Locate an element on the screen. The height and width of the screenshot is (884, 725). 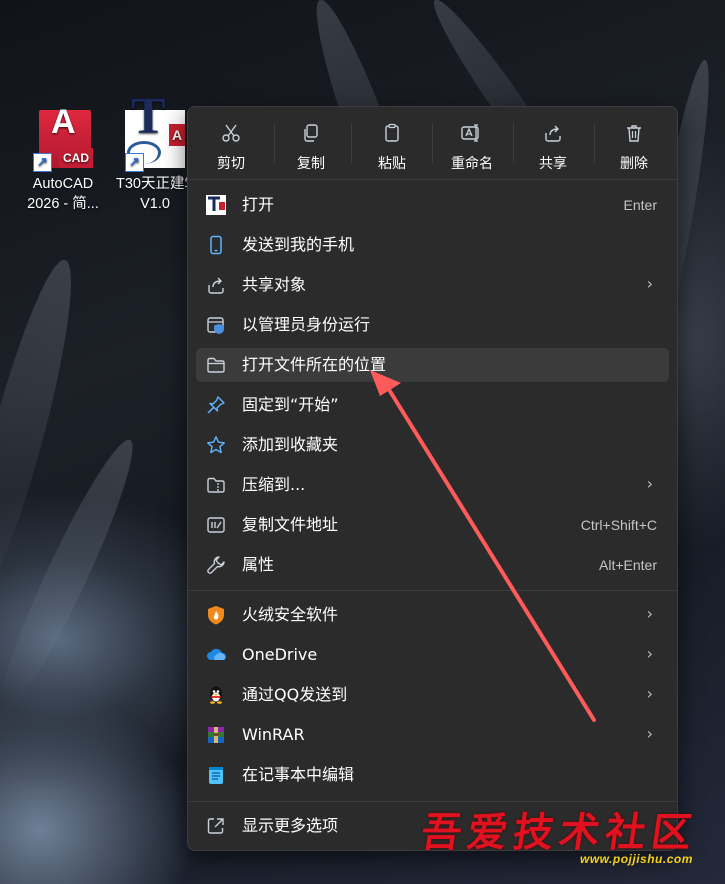
delete-button: 删除 is located at coordinates (634, 146).